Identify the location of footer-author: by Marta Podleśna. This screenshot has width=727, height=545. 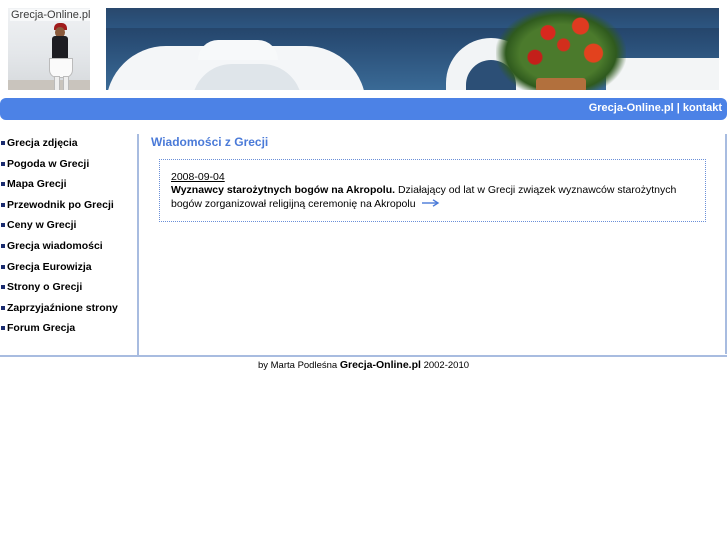
(297, 365).